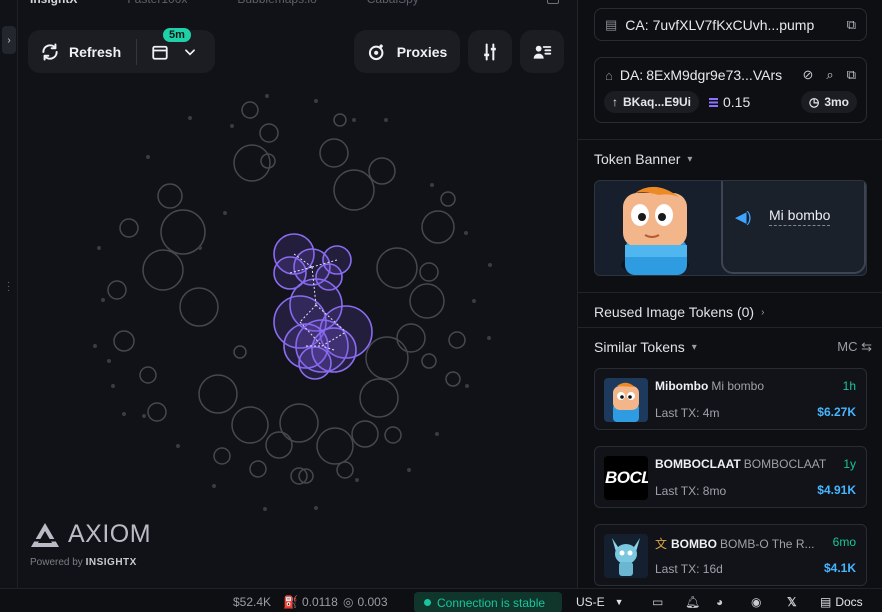  What do you see at coordinates (692, 602) in the screenshot?
I see `bell-icon: 🔔︎` at bounding box center [692, 602].